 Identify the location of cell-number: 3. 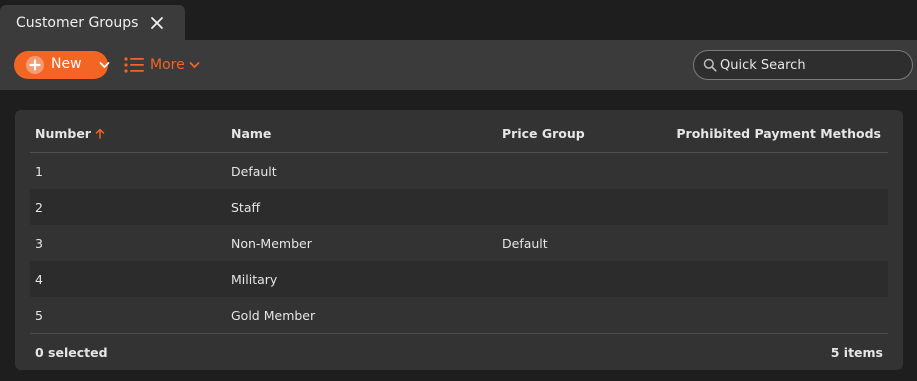
(39, 243).